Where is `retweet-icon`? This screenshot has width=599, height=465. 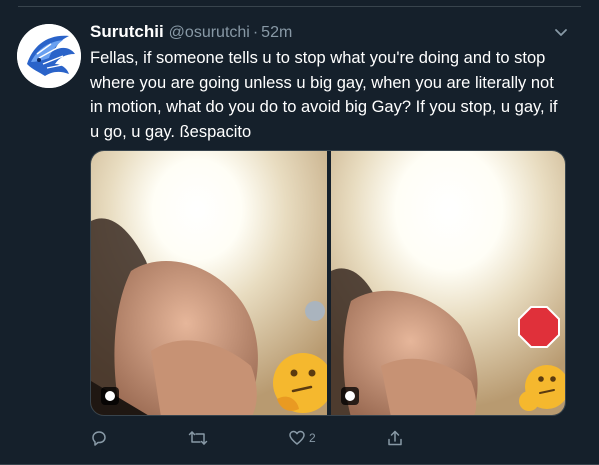 retweet-icon is located at coordinates (198, 438).